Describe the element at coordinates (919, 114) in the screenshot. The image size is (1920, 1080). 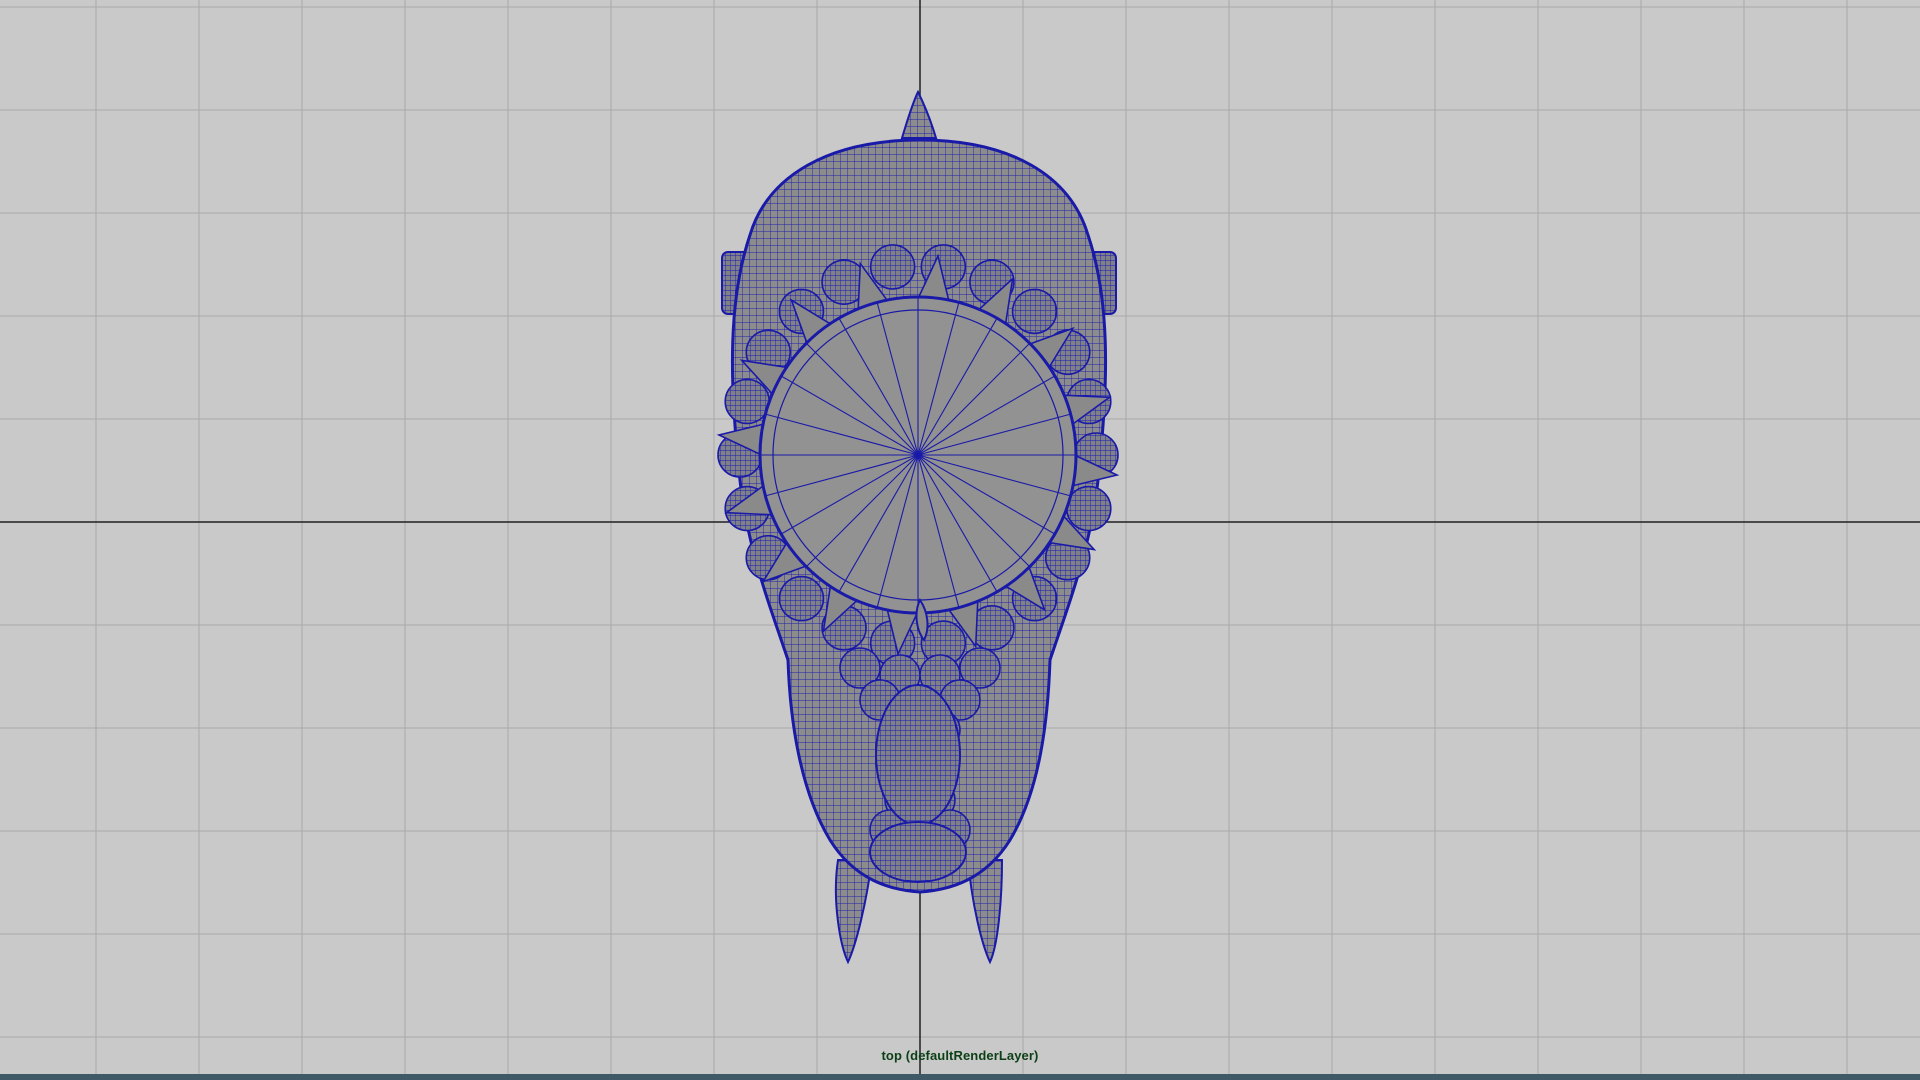
I see `top-horn` at that location.